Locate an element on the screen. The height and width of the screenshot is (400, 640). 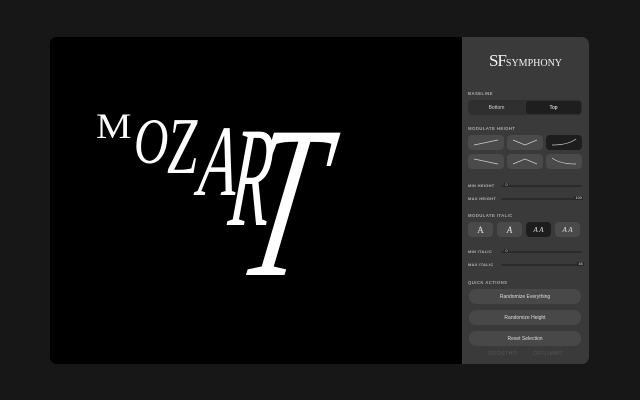
height-preset-linear-down is located at coordinates (486, 161).